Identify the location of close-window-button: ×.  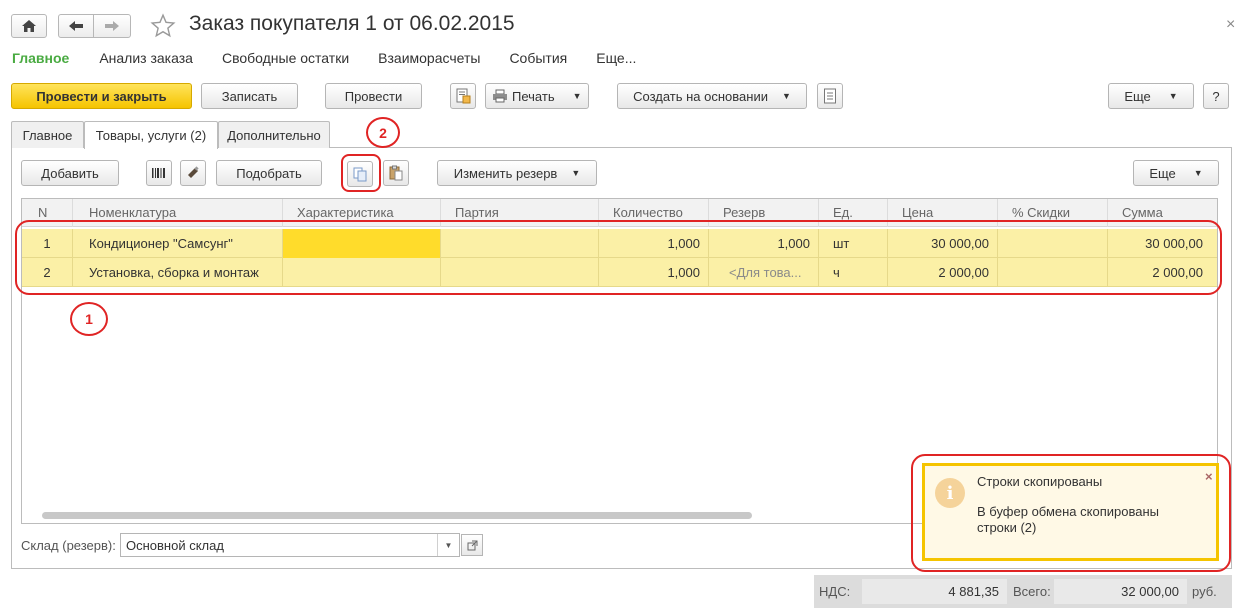
(1230, 25).